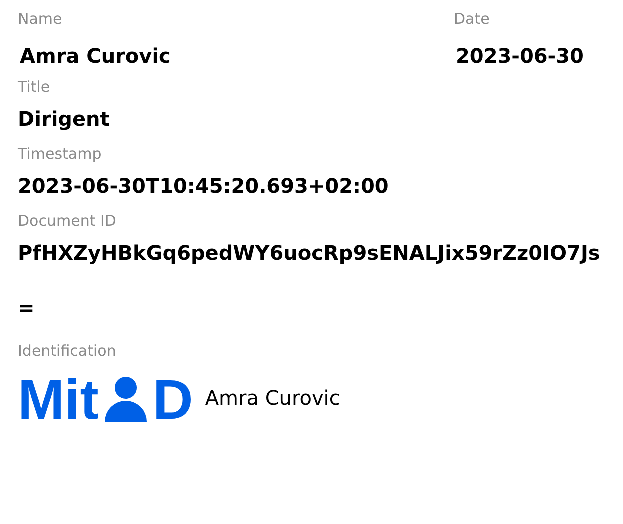 This screenshot has width=623, height=524. Describe the element at coordinates (41, 19) in the screenshot. I see `field-label: Name` at that location.